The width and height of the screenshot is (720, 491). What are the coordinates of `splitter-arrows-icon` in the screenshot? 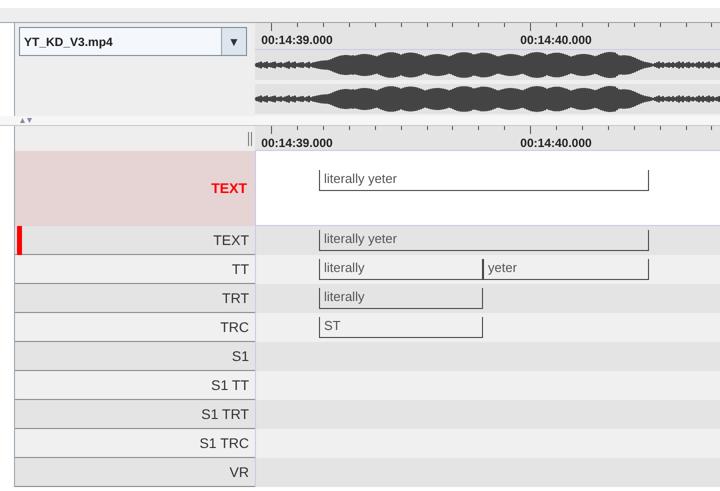 It's located at (26, 120).